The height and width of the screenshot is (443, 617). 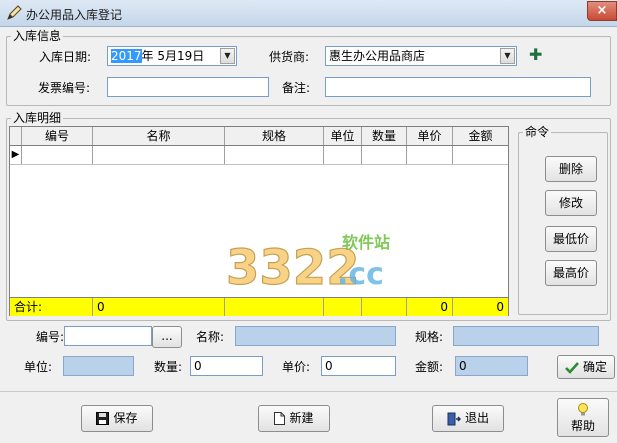 What do you see at coordinates (226, 366) in the screenshot?
I see `qty-input: 0` at bounding box center [226, 366].